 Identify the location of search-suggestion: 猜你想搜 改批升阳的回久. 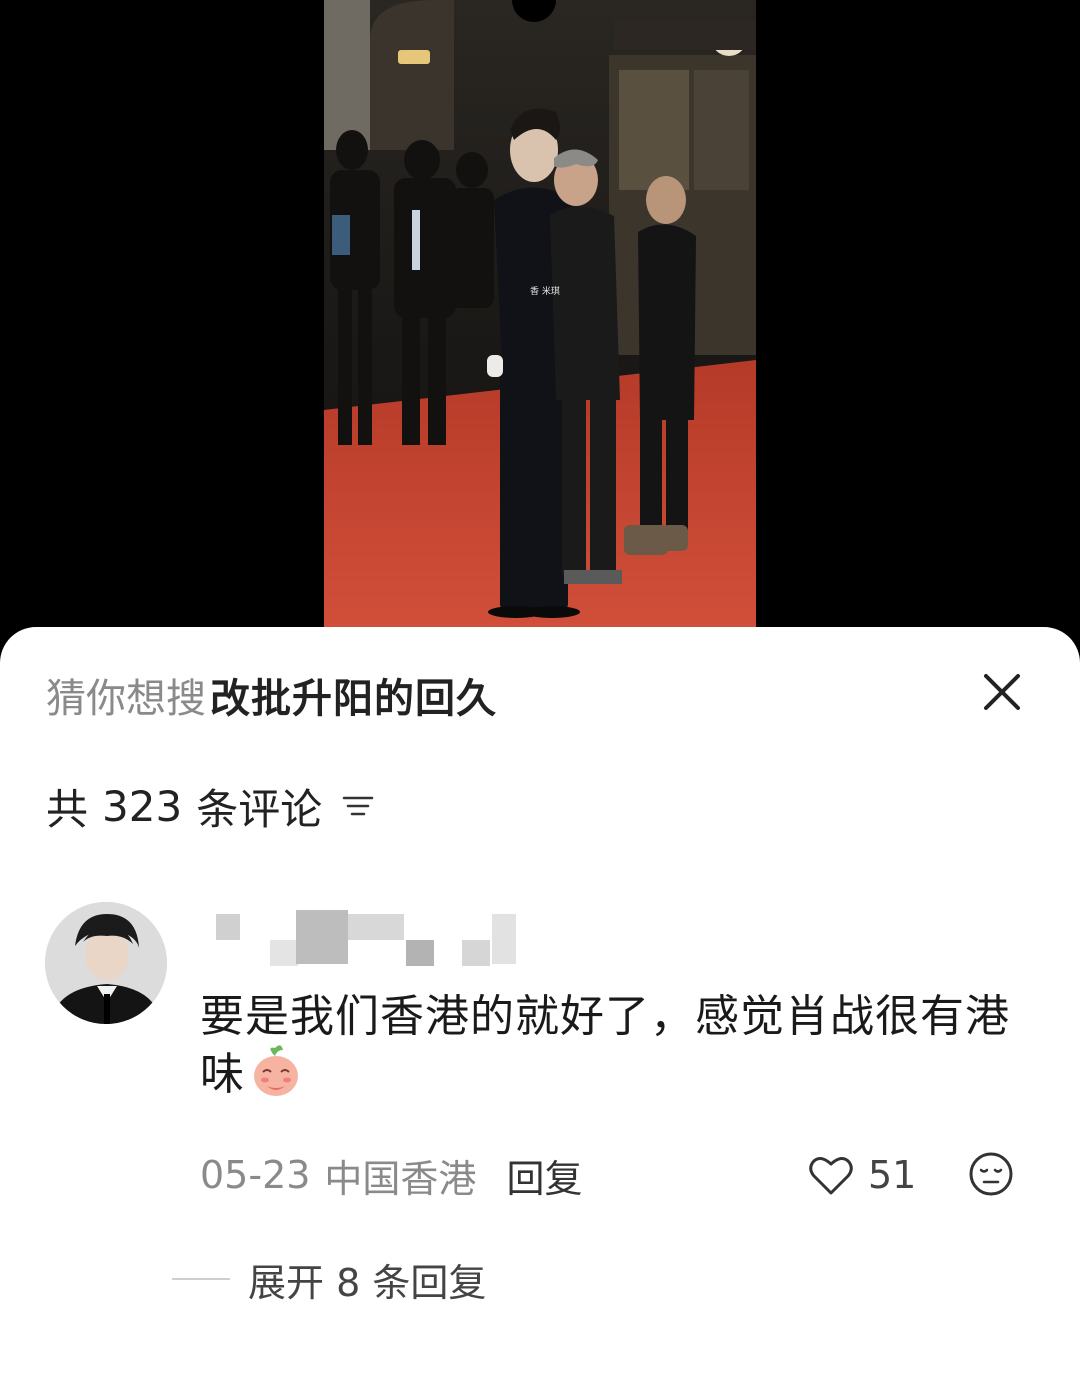
(271, 695).